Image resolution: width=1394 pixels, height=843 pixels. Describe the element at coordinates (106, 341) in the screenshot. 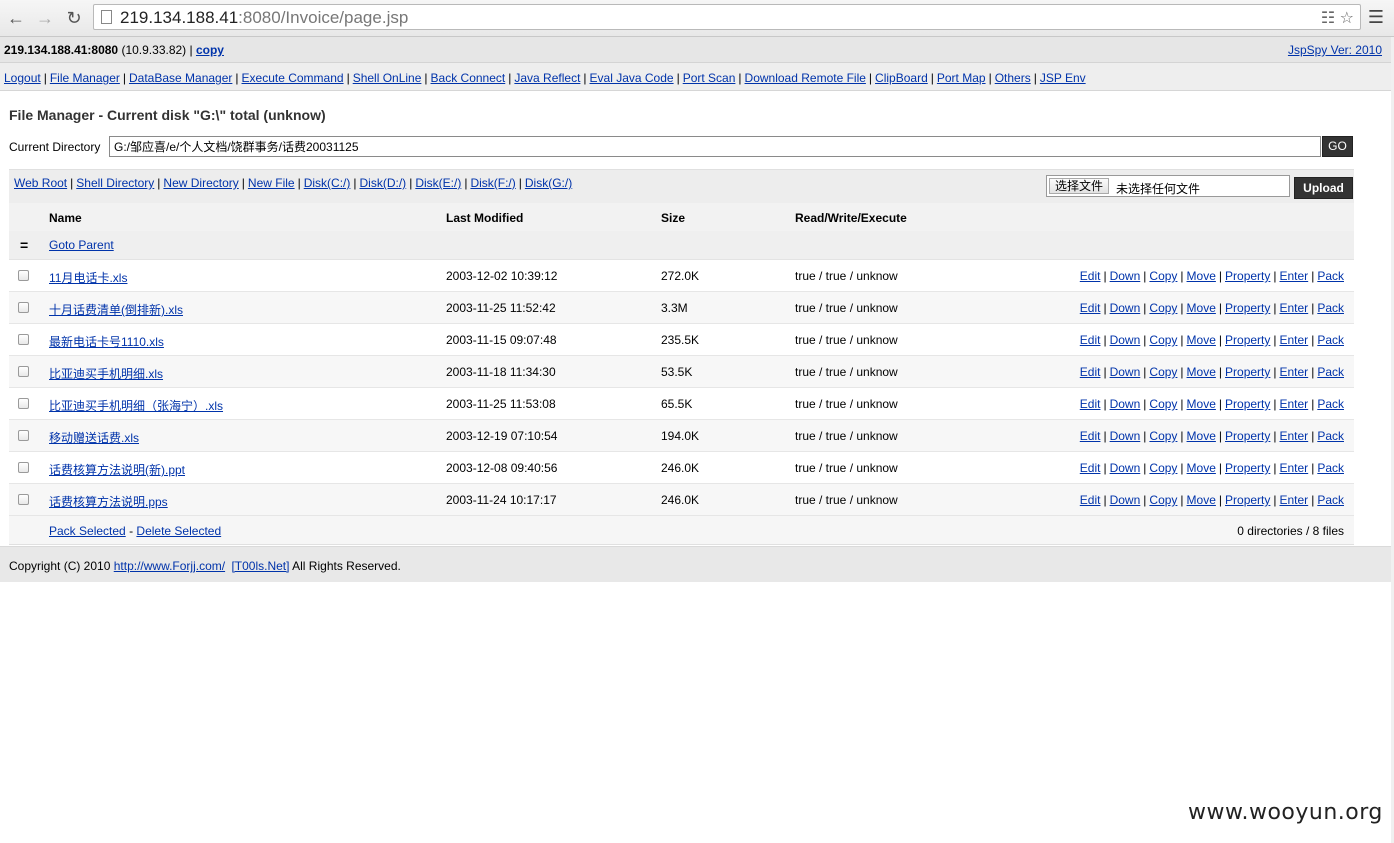

I see `file-name-link: 最新电话卡号1110.xls` at that location.